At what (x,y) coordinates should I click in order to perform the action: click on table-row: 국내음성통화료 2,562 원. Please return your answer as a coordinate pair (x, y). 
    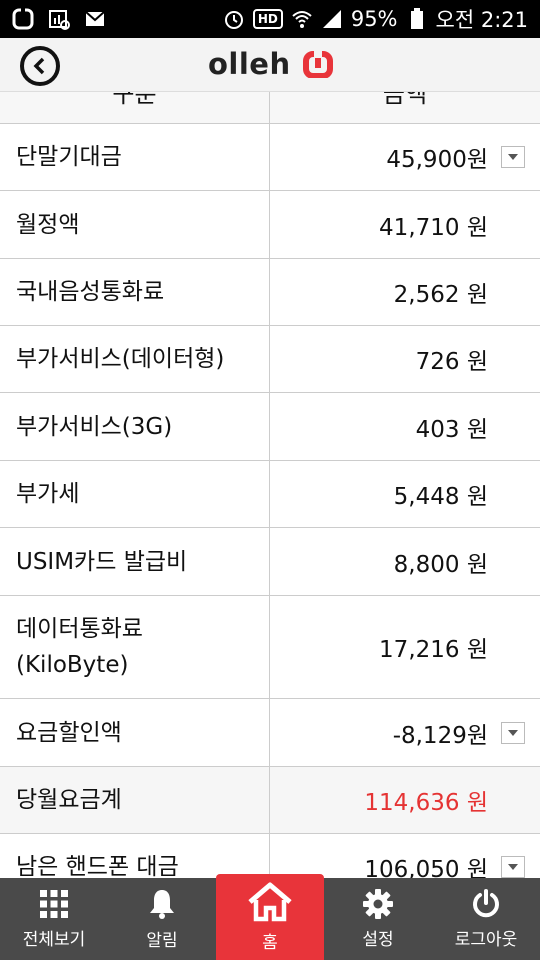
    Looking at the image, I should click on (270, 292).